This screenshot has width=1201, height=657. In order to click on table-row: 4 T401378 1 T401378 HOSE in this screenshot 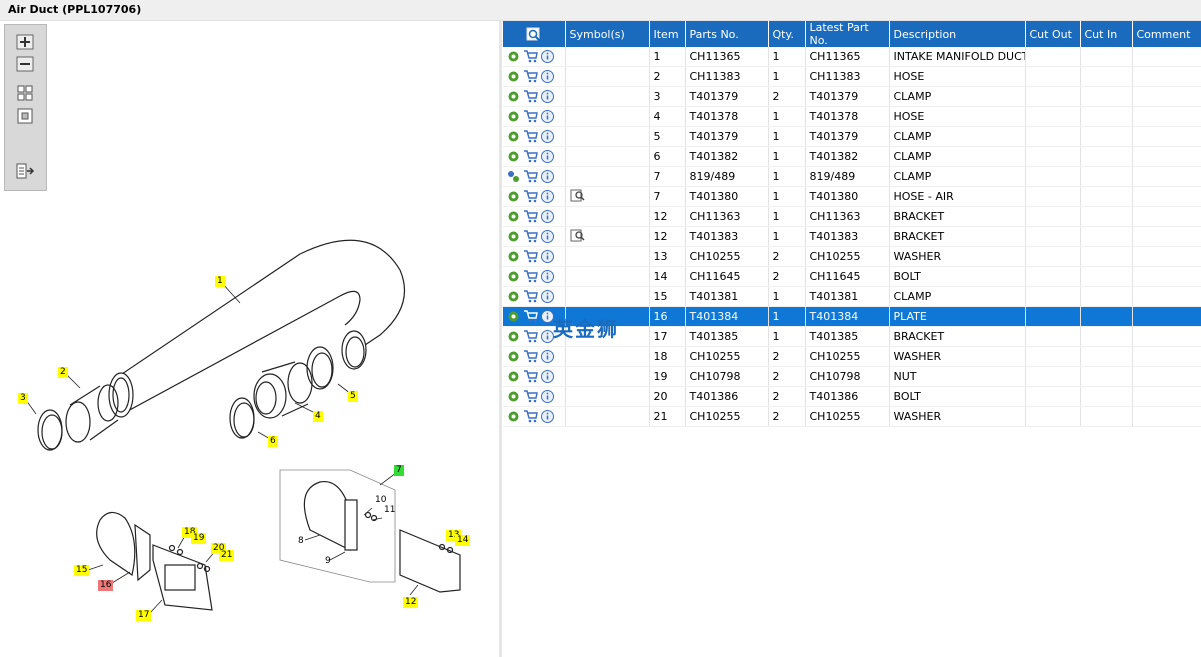, I will do `click(852, 116)`.